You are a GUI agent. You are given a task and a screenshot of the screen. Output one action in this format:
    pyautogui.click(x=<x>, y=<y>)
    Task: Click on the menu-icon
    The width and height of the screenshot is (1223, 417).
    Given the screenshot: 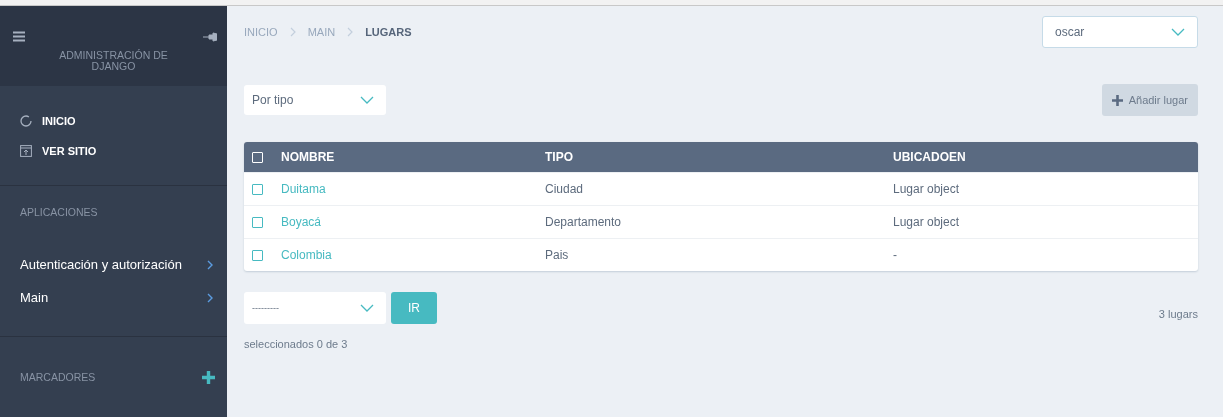 What is the action you would take?
    pyautogui.click(x=19, y=36)
    